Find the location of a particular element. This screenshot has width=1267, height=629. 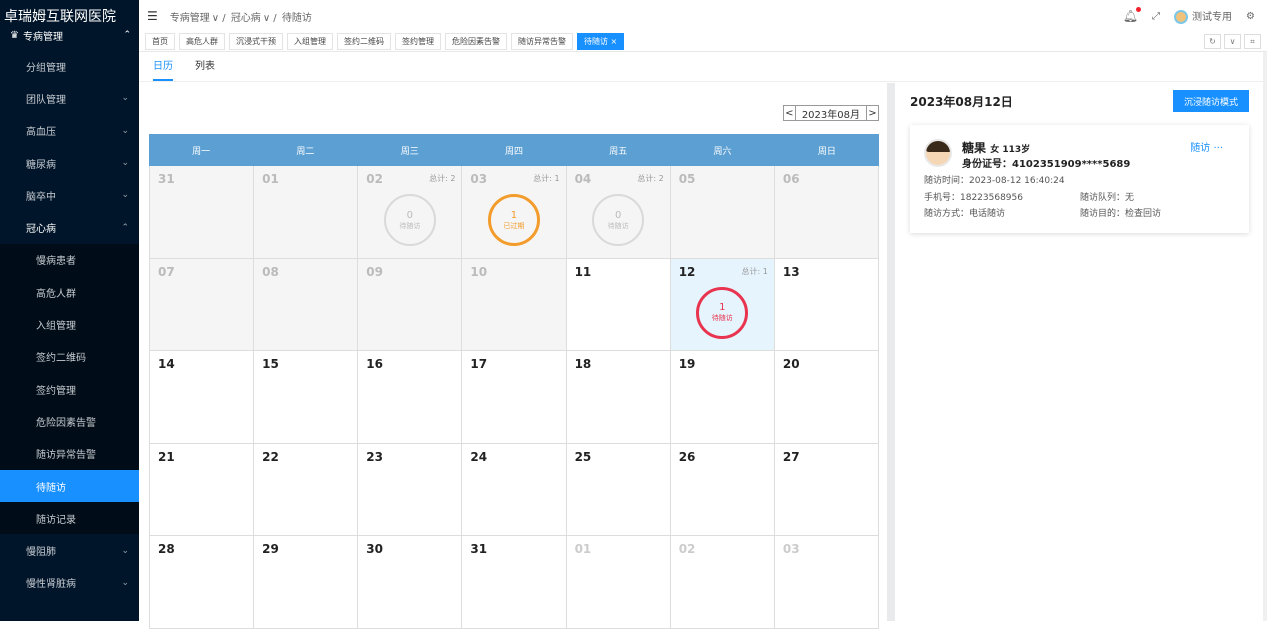

sidebar-item: 脑卒中 ⌄ is located at coordinates (69, 195).